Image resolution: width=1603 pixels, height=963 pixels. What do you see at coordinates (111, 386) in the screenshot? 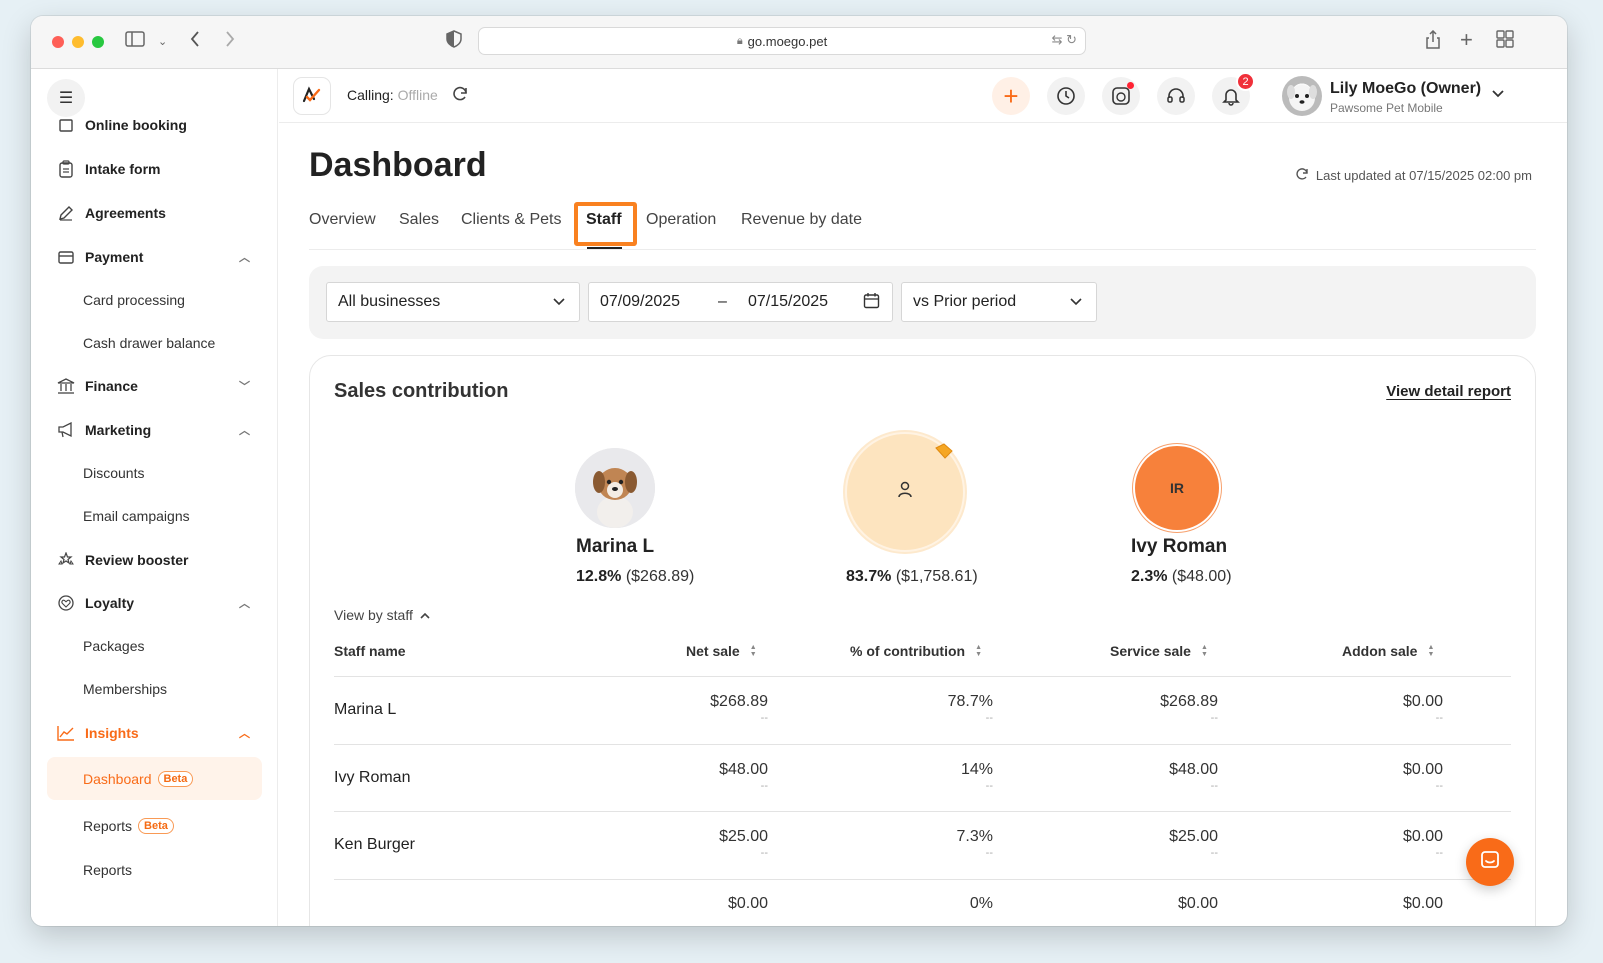
I see `sidebar-item-label: Finance` at bounding box center [111, 386].